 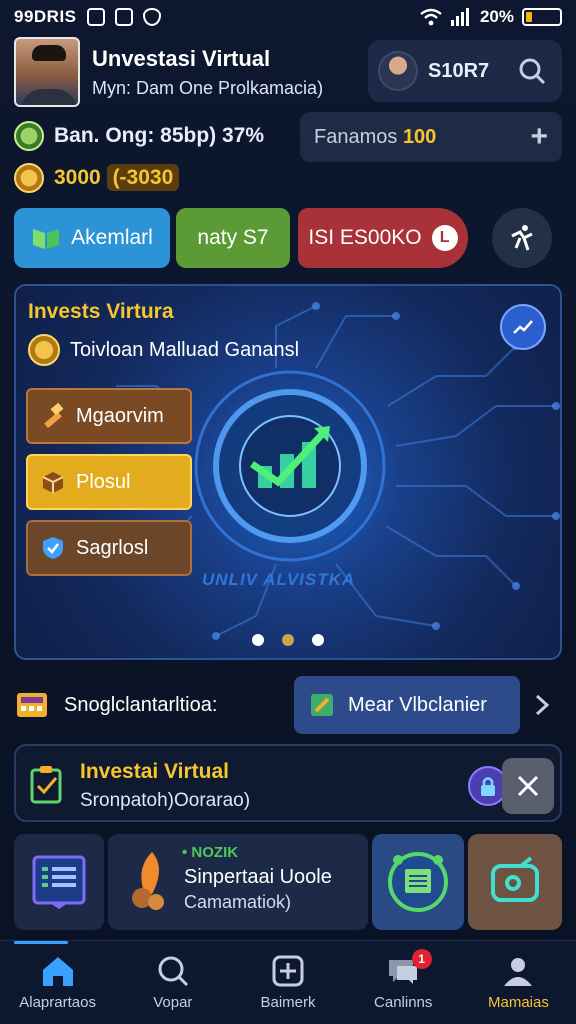 What do you see at coordinates (258, 877) in the screenshot?
I see `tile-title: Sinpertaai Uoole` at bounding box center [258, 877].